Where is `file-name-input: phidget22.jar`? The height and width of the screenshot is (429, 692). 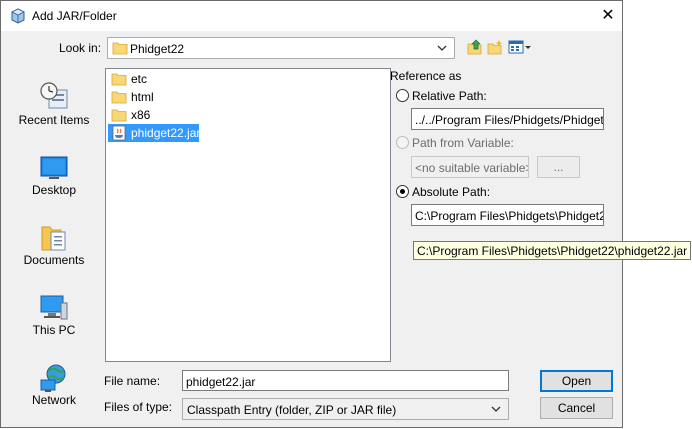 file-name-input: phidget22.jar is located at coordinates (345, 380).